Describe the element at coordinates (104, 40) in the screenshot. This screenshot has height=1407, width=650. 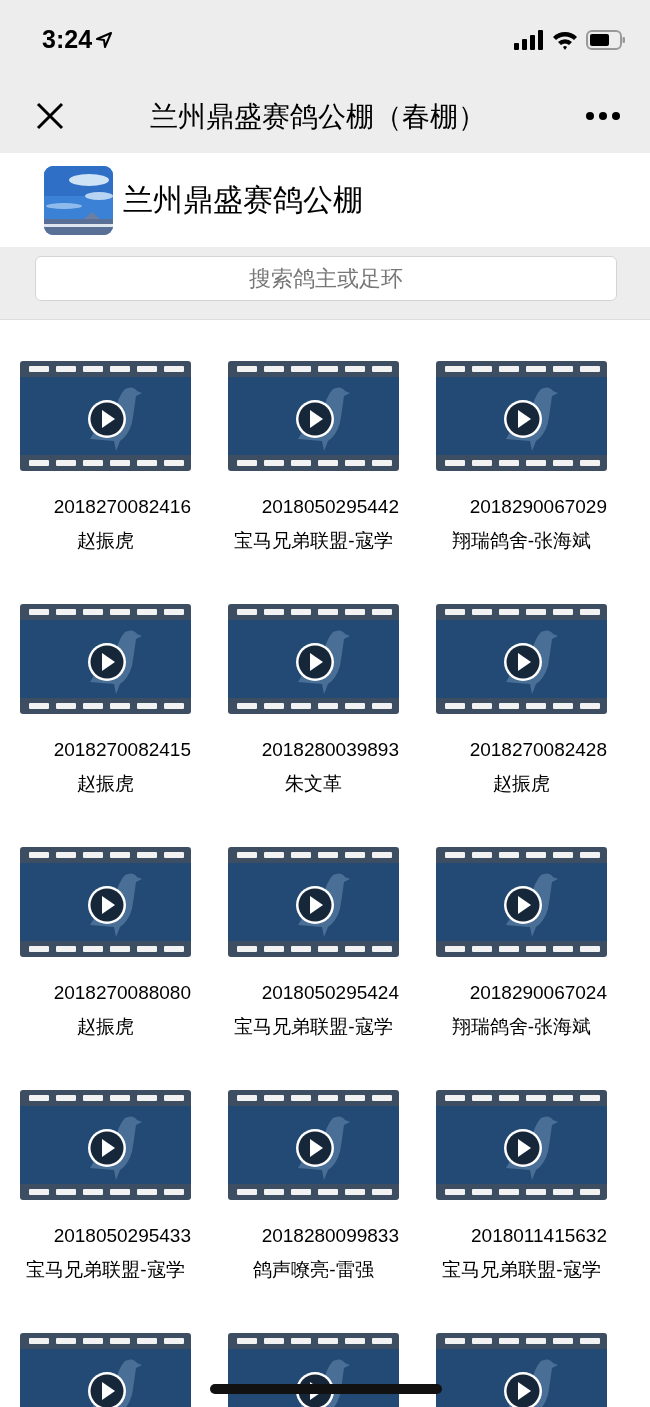
I see `location-icon` at that location.